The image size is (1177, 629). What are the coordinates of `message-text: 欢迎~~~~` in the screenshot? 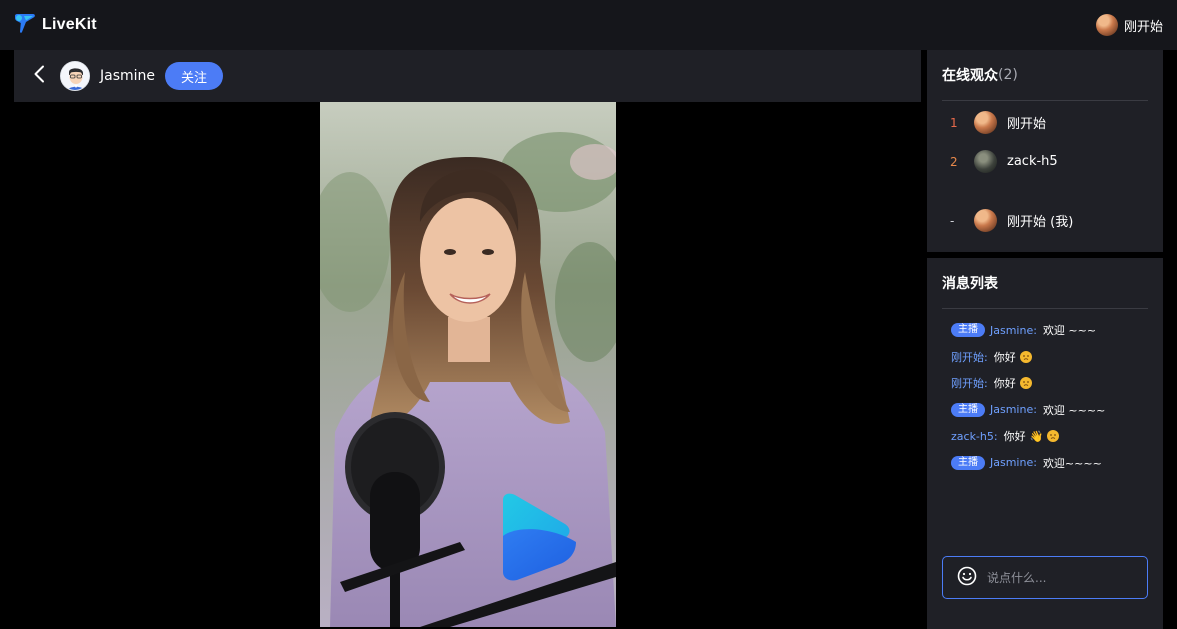 It's located at (1072, 463).